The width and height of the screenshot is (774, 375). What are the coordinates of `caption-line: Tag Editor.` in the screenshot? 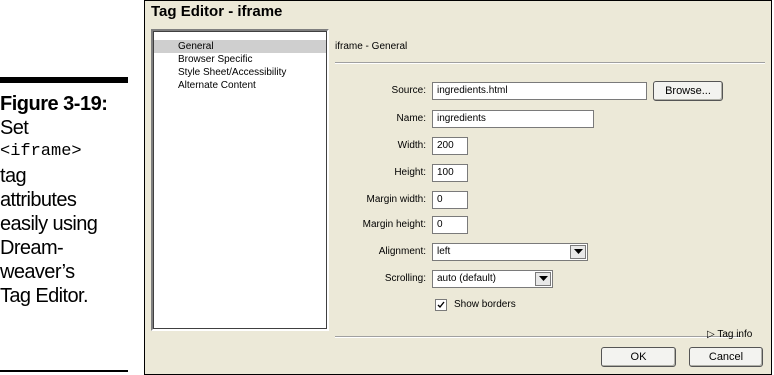 It's located at (44, 296).